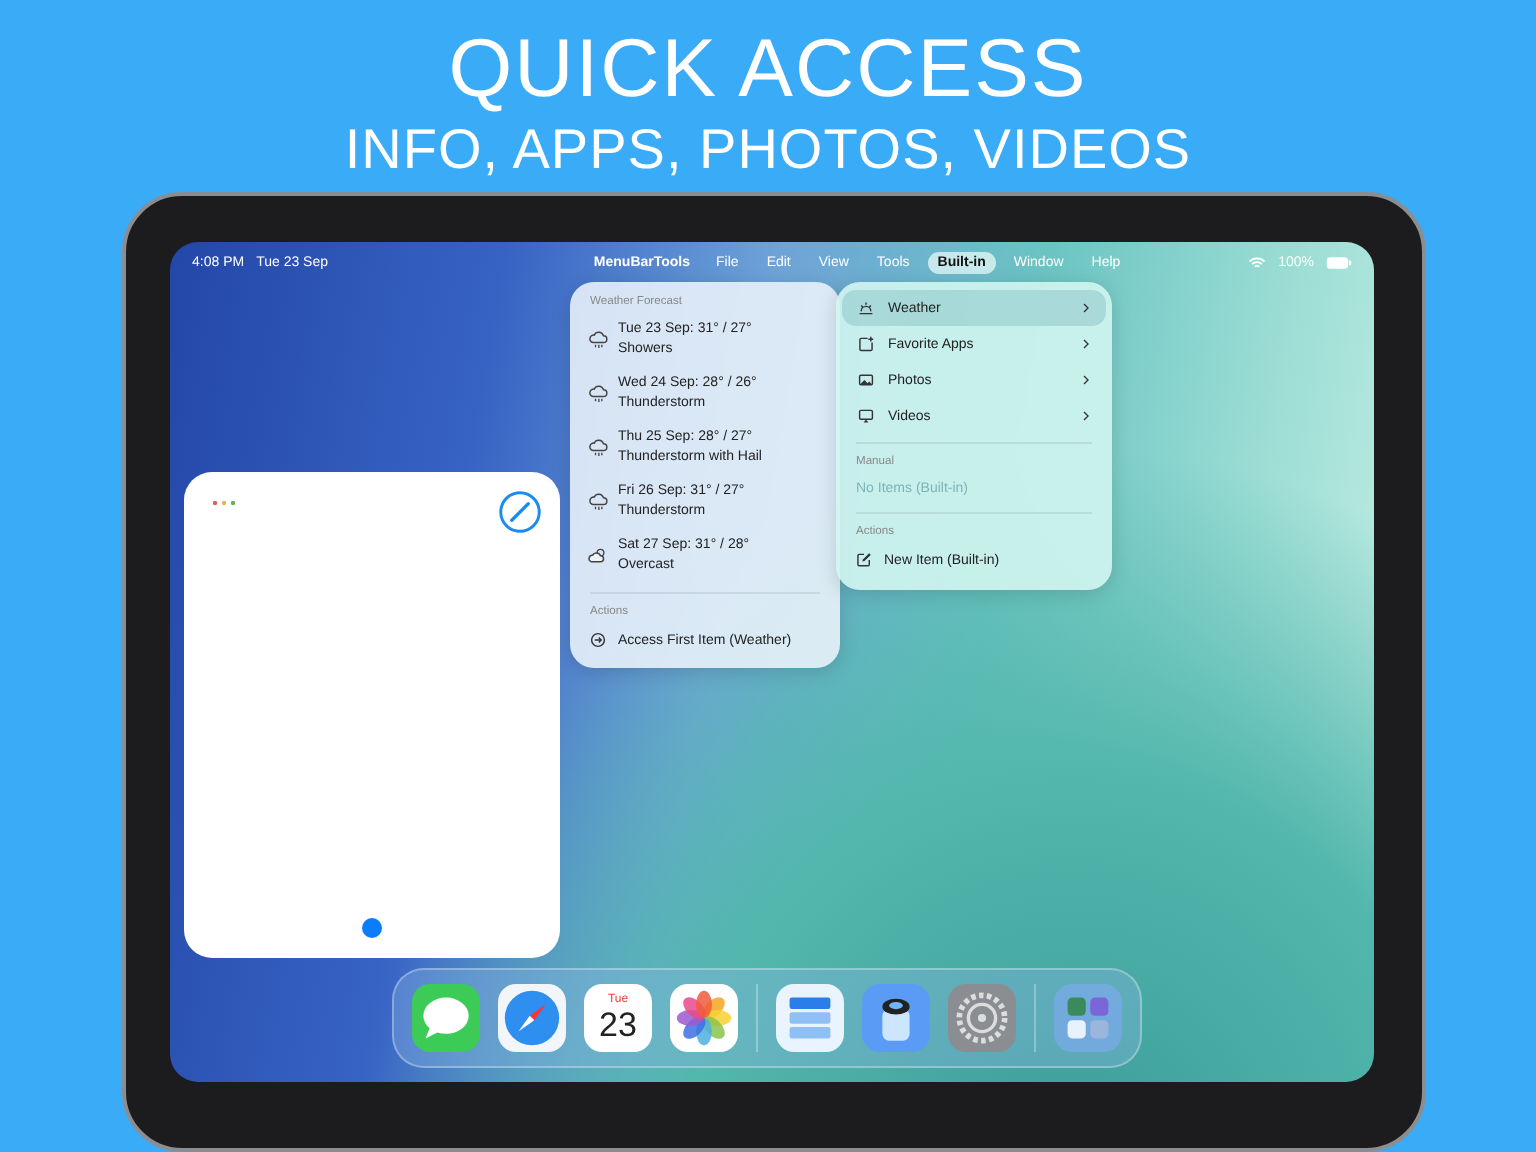 Image resolution: width=1536 pixels, height=1152 pixels. What do you see at coordinates (598, 640) in the screenshot?
I see `arrow-circle-icon` at bounding box center [598, 640].